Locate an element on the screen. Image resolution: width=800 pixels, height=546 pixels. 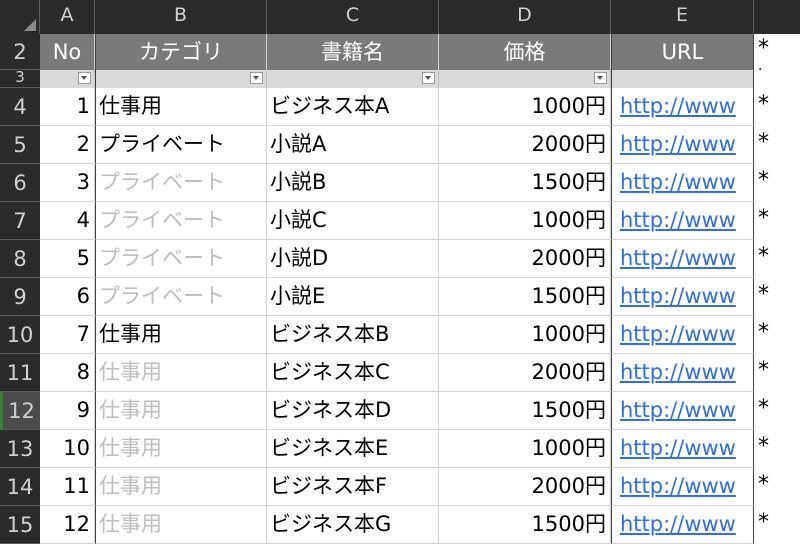
row-header-15: 15 is located at coordinates (20, 525).